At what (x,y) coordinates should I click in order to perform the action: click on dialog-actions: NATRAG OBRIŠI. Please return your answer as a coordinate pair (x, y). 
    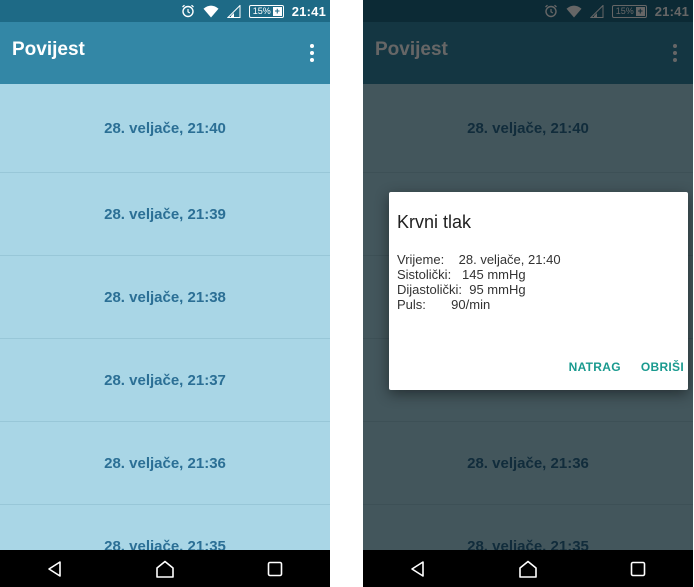
    Looking at the image, I should click on (626, 367).